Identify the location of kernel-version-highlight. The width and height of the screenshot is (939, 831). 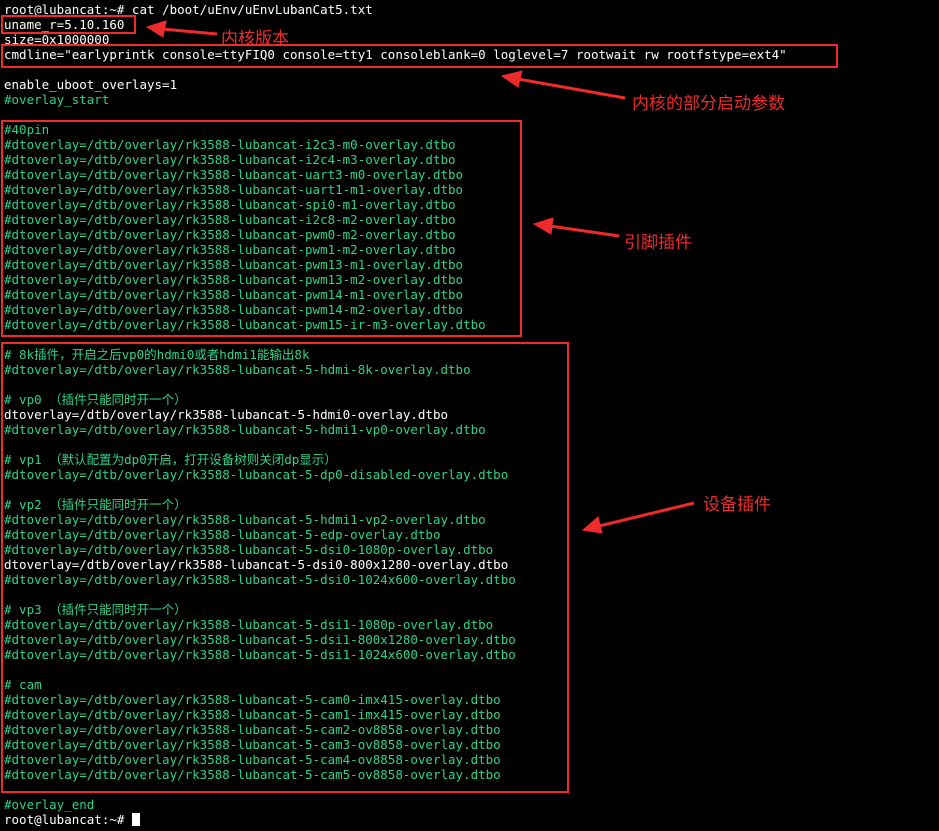
(68, 24).